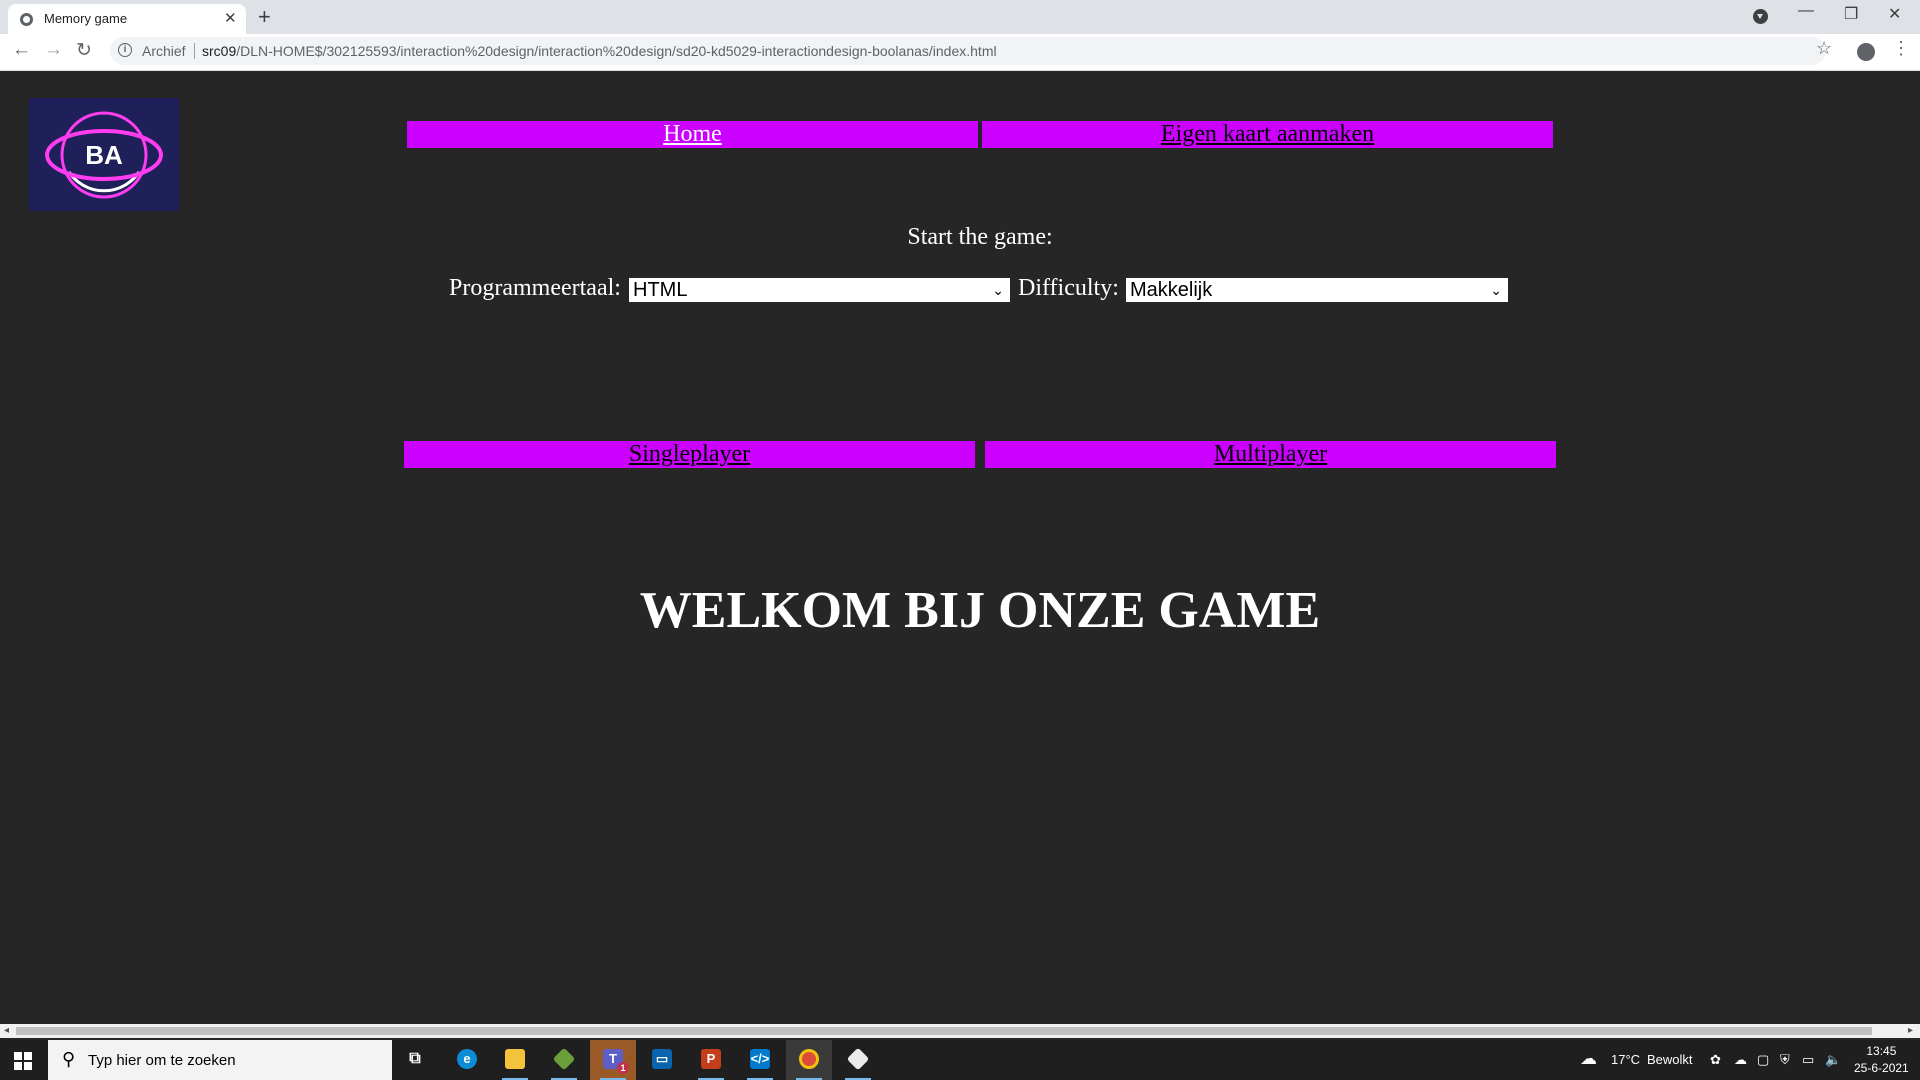 This screenshot has height=1080, width=1920. Describe the element at coordinates (1763, 1060) in the screenshot. I see `tablet-icon: ▢` at that location.